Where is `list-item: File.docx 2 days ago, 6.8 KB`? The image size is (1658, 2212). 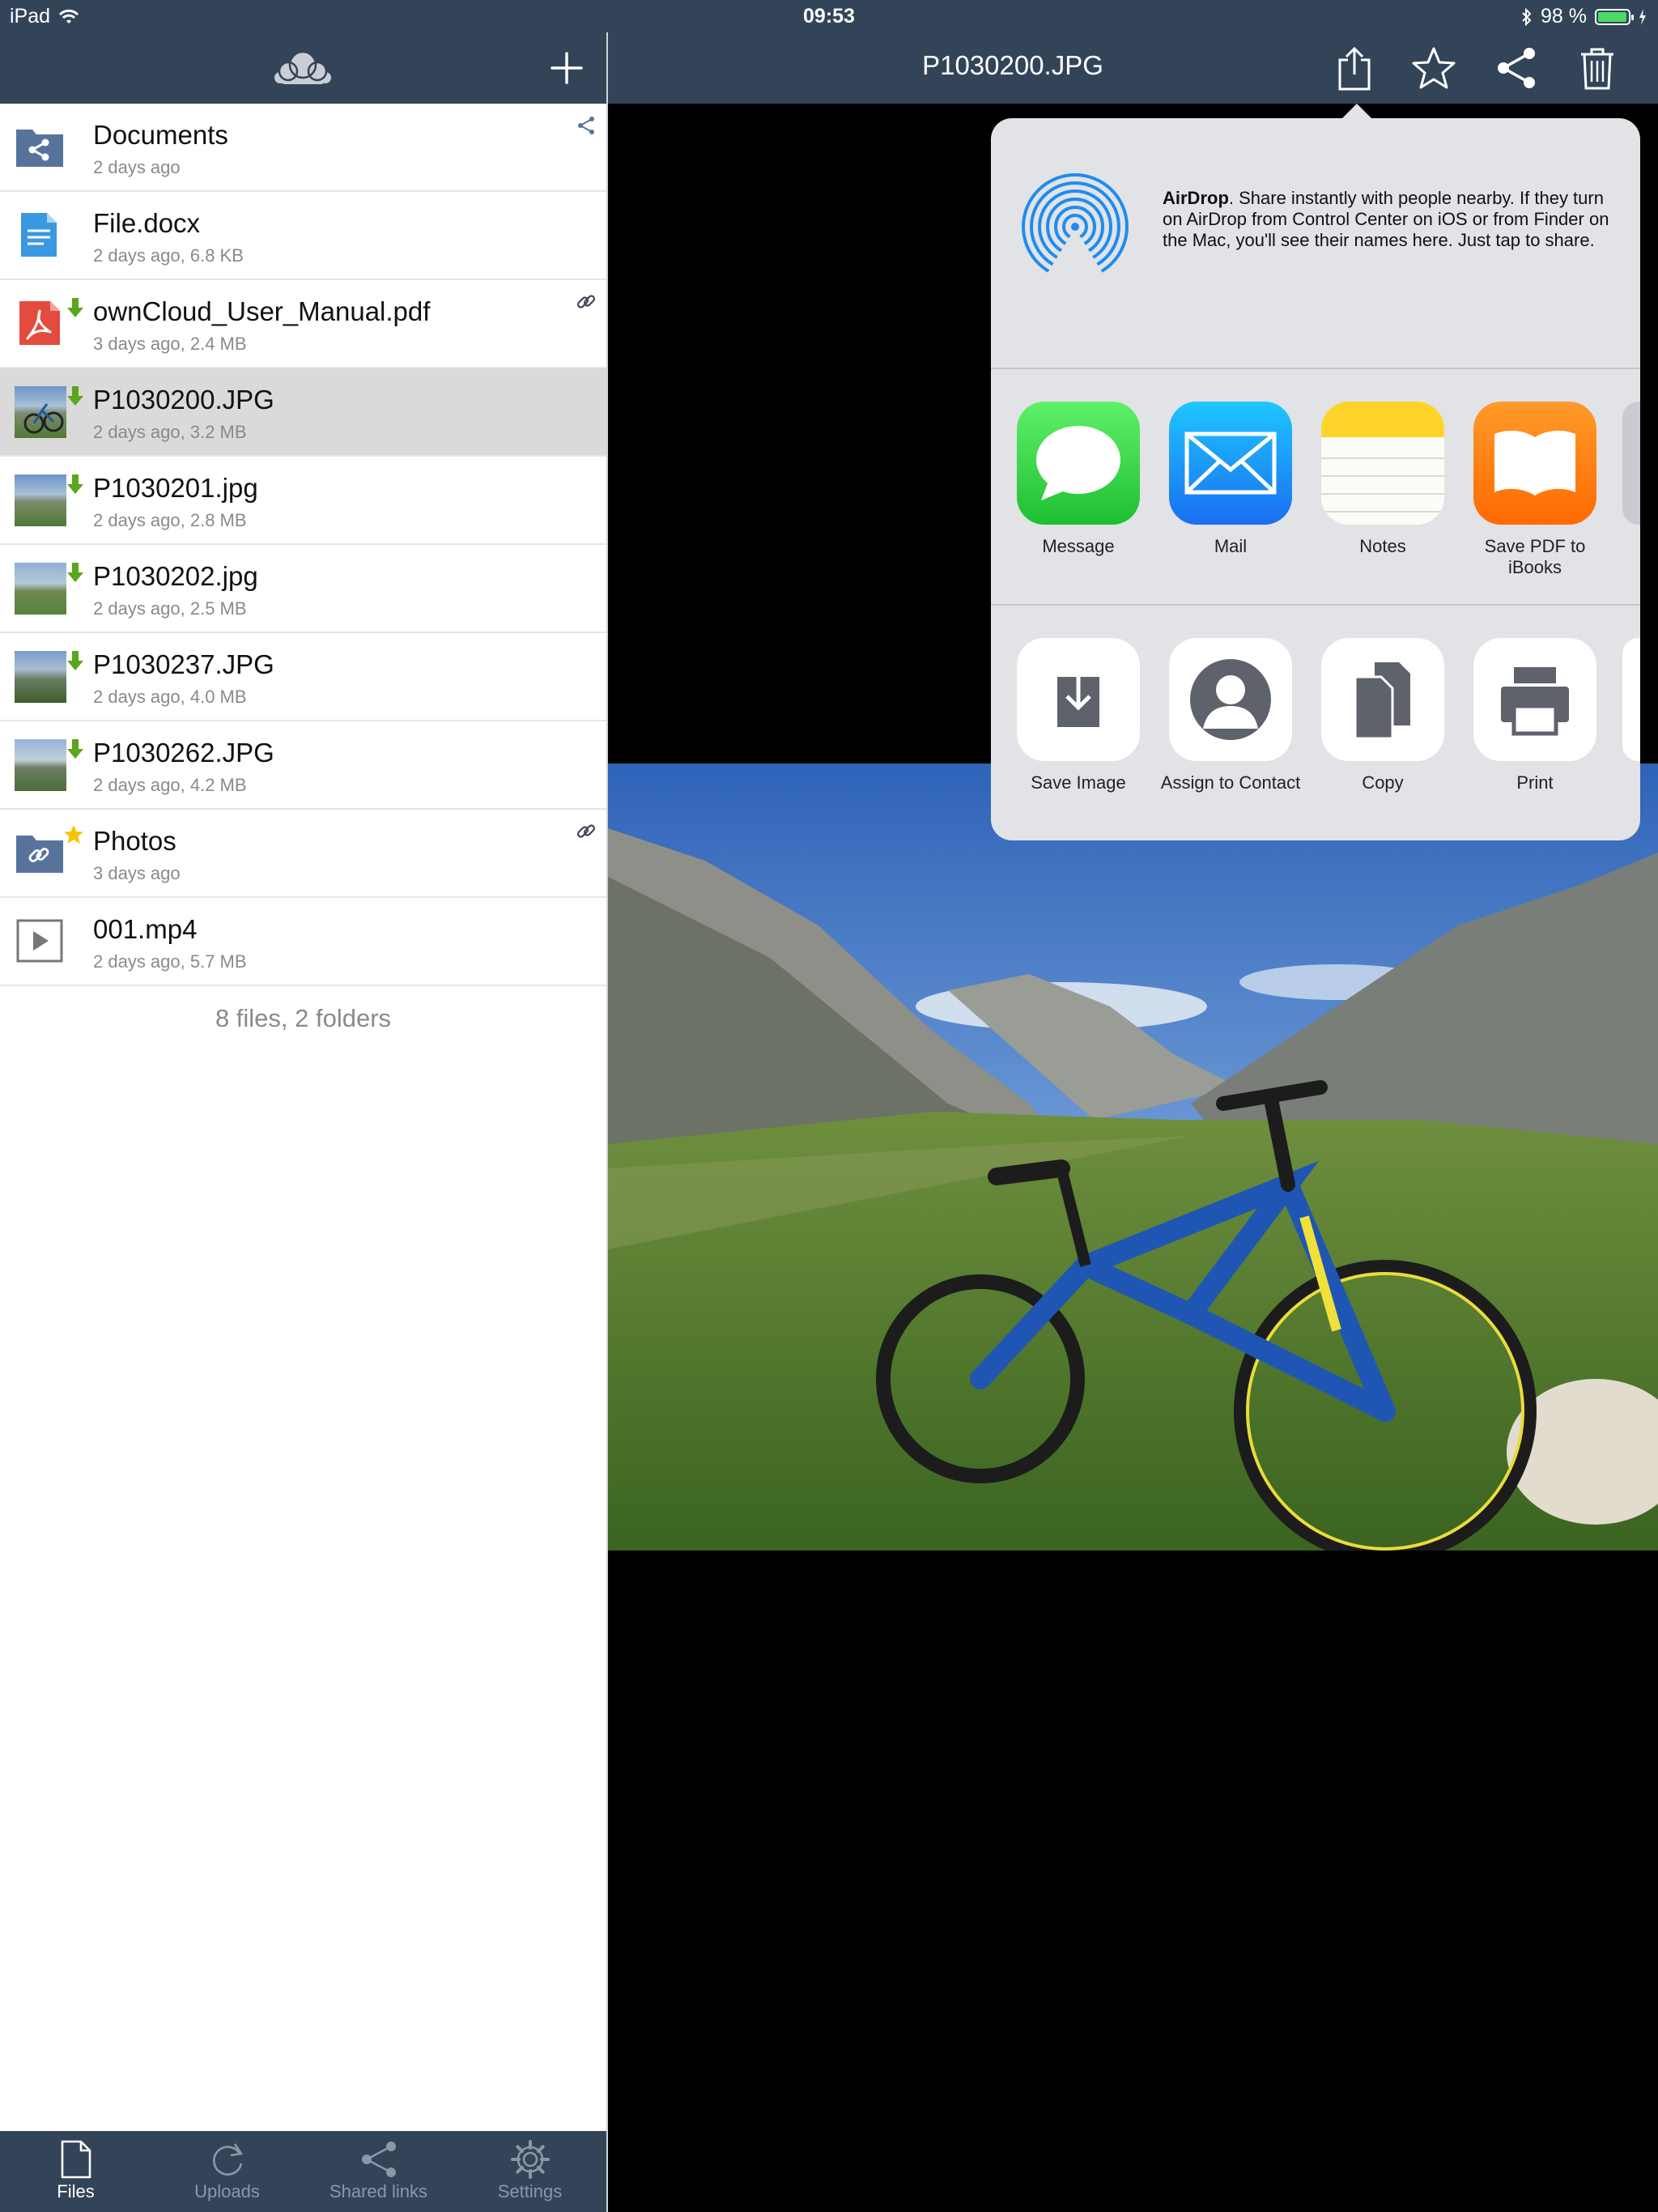
list-item: File.docx 2 days ago, 6.8 KB is located at coordinates (303, 236).